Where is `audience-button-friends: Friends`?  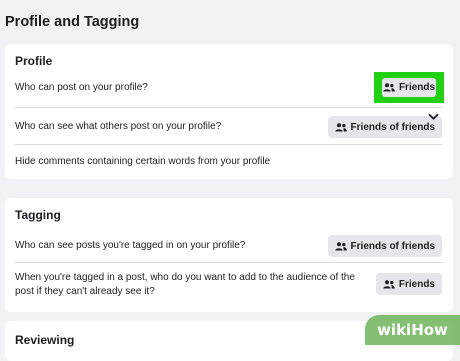 audience-button-friends: Friends is located at coordinates (409, 284).